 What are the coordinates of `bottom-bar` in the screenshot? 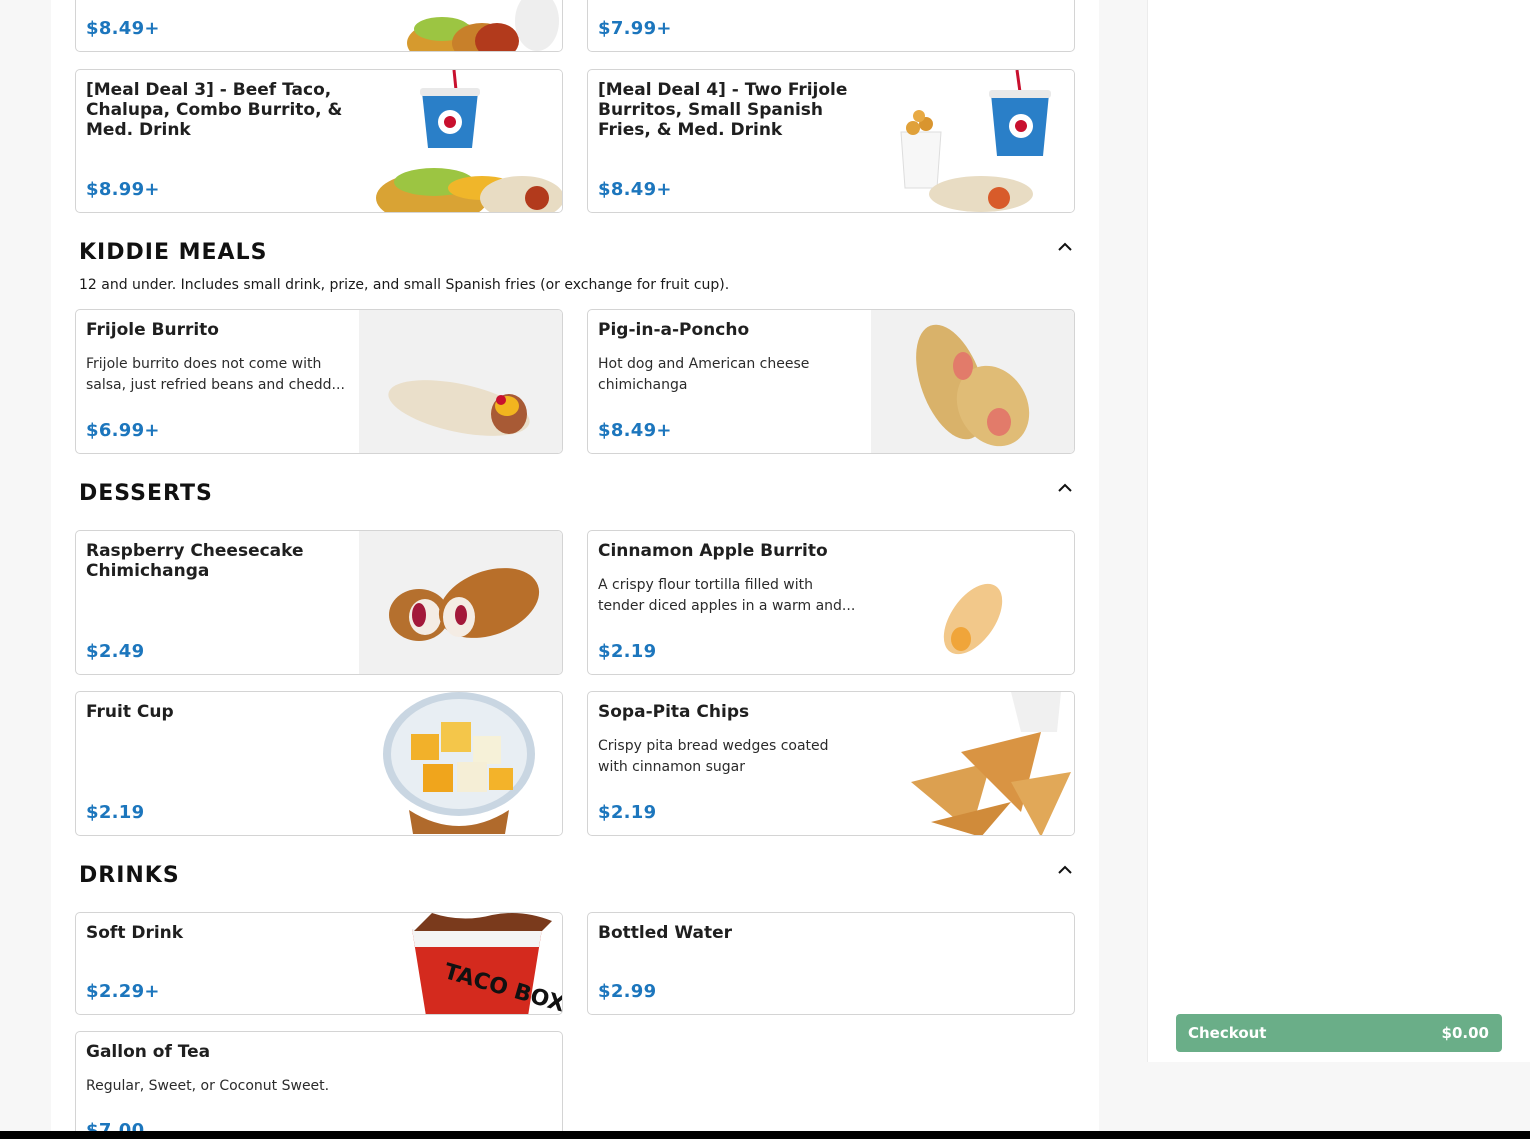 It's located at (765, 1135).